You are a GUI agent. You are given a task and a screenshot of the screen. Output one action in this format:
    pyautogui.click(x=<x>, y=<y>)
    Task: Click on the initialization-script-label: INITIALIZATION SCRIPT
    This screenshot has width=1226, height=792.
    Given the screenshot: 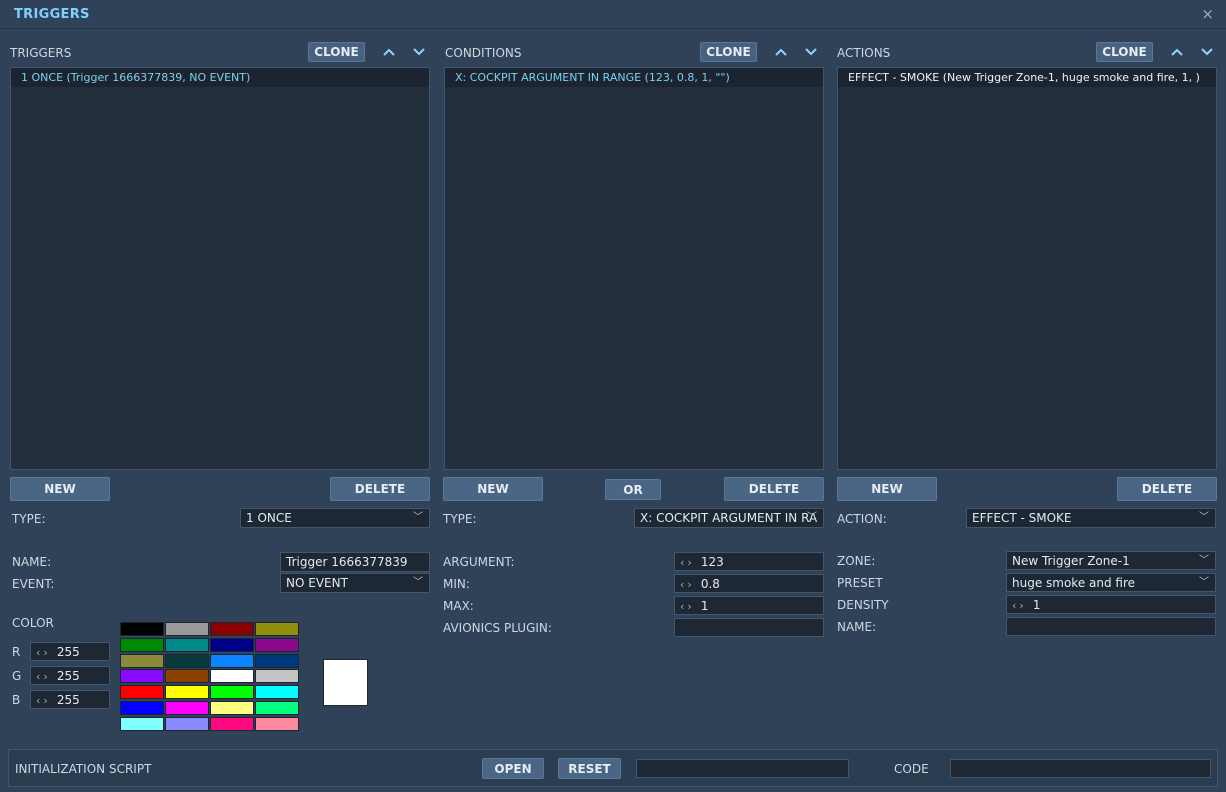 What is the action you would take?
    pyautogui.click(x=83, y=769)
    